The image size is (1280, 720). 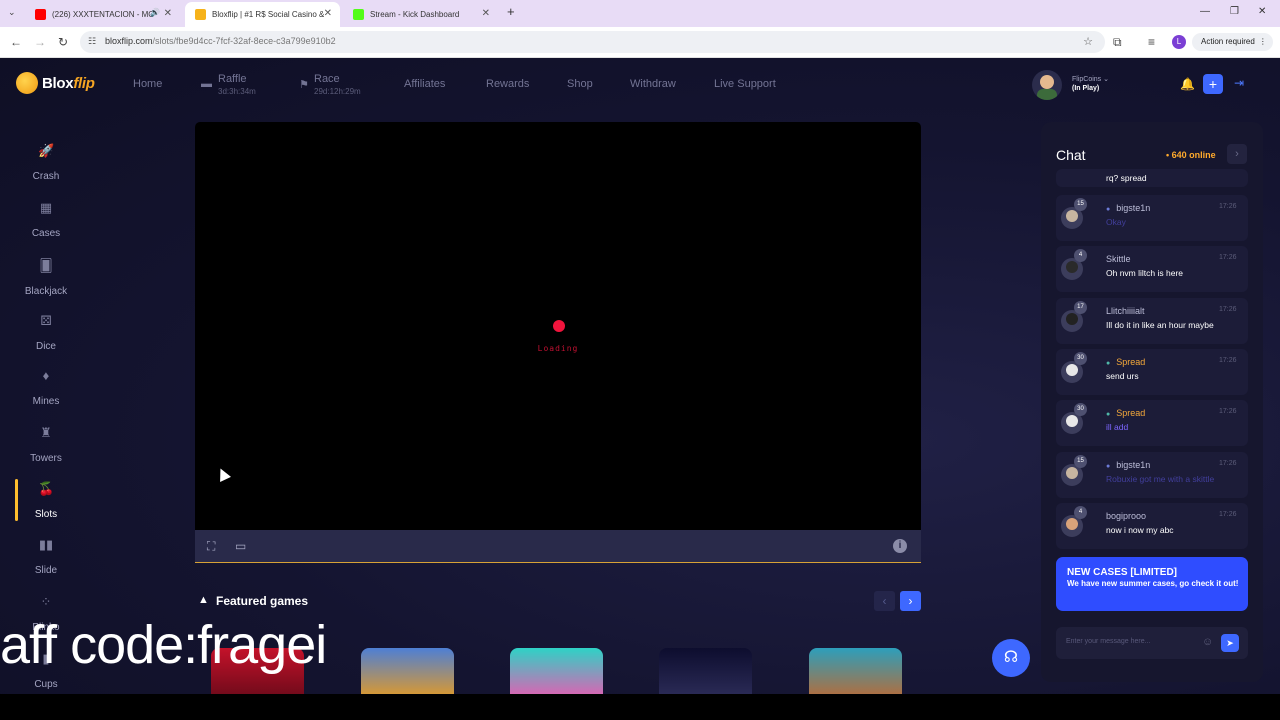 What do you see at coordinates (46, 446) in the screenshot?
I see `sidebar-item-towers: ♜ Towers` at bounding box center [46, 446].